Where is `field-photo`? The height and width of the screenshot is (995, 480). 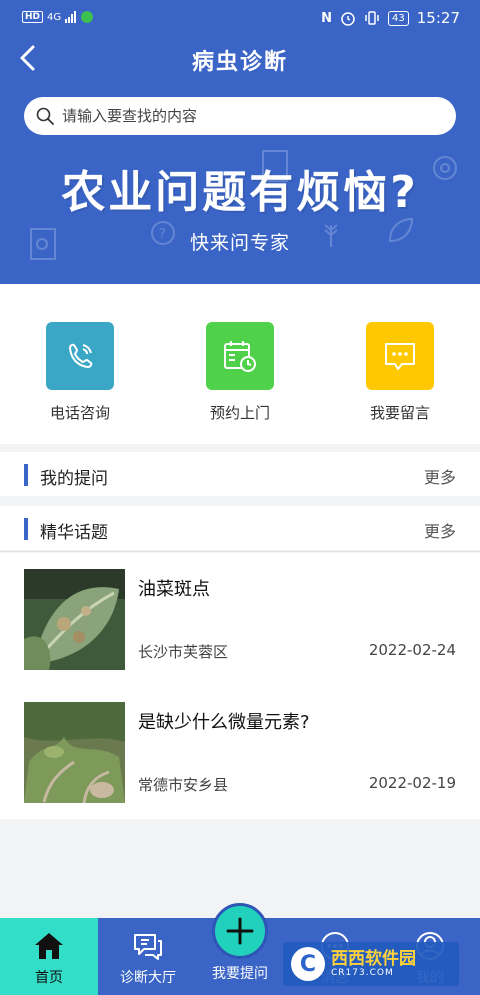
field-photo is located at coordinates (74, 752).